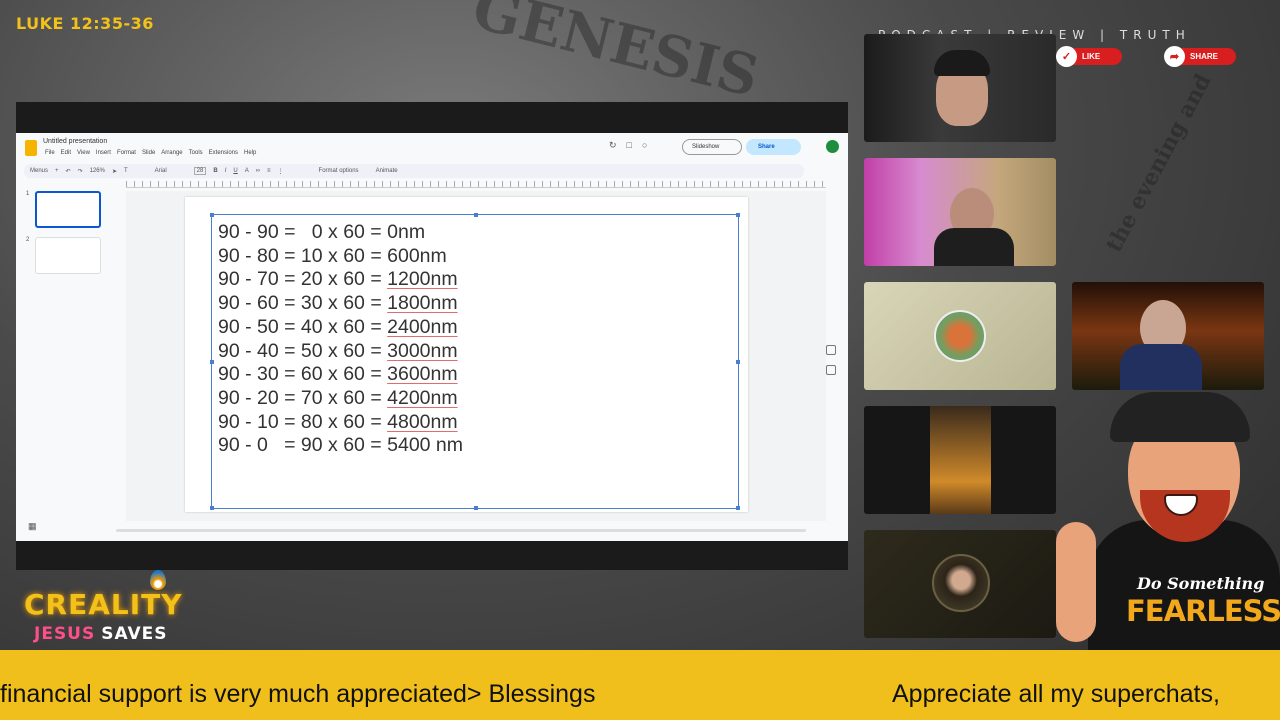 The image size is (1280, 720). What do you see at coordinates (97, 171) in the screenshot?
I see `zoom-select: 126%` at bounding box center [97, 171].